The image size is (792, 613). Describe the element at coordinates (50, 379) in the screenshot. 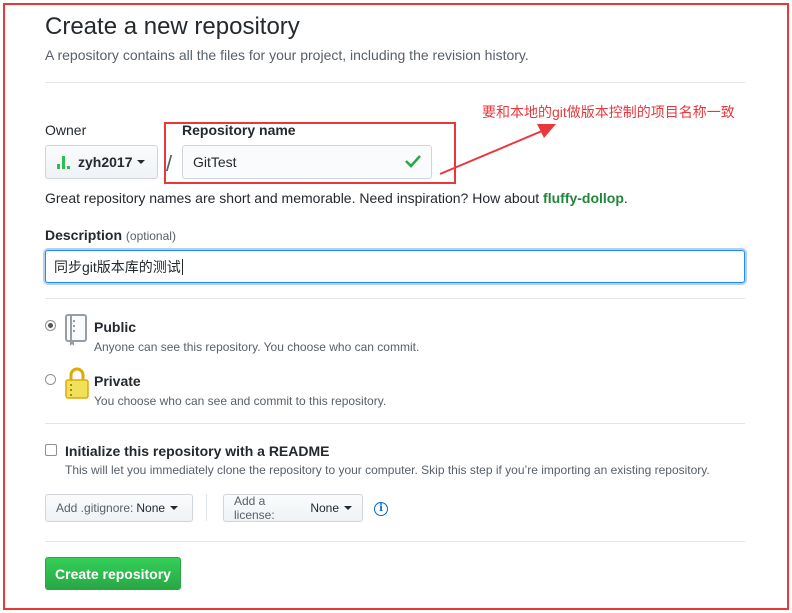

I see `private-radio` at that location.